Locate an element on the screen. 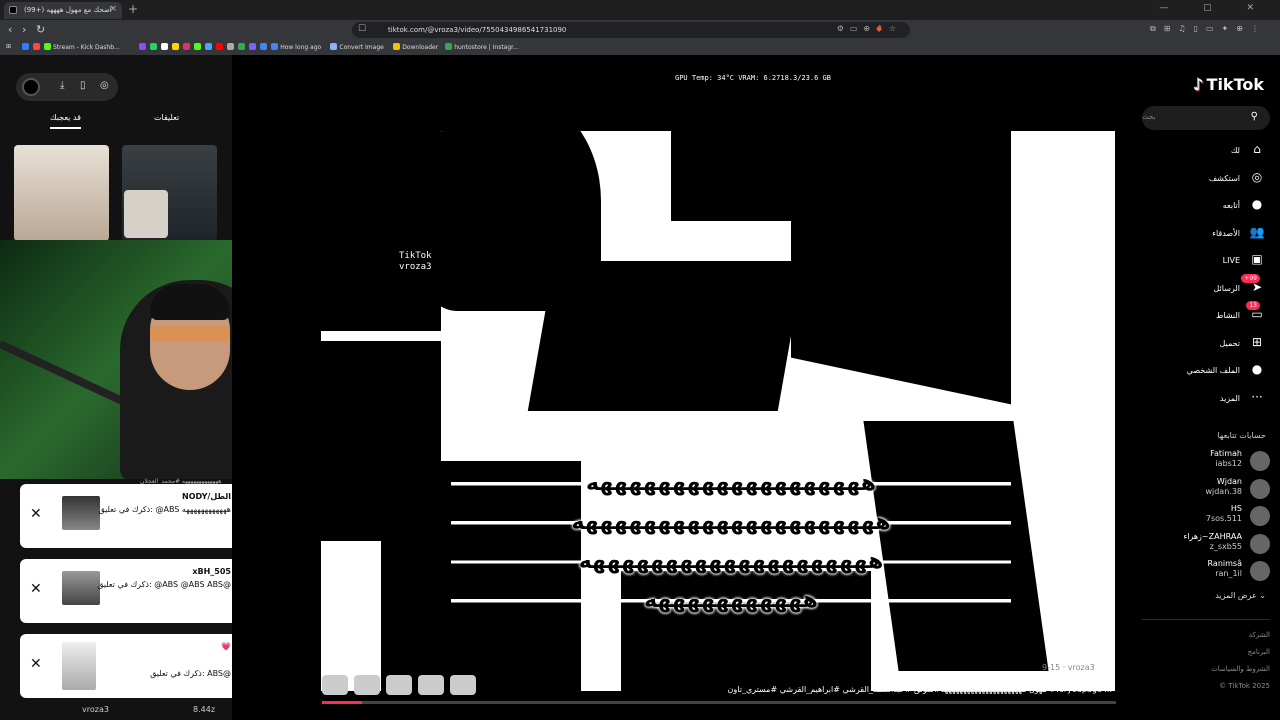 The image size is (1280, 720). compass-icon: ◎ is located at coordinates (104, 85).